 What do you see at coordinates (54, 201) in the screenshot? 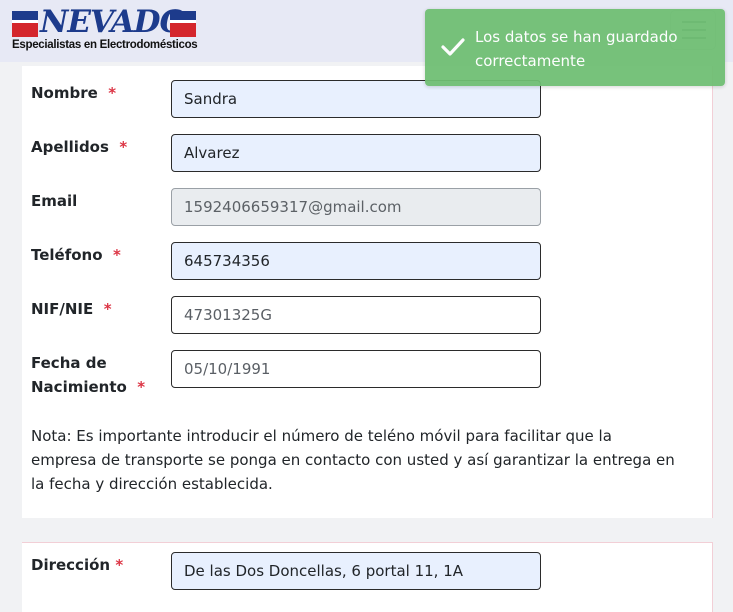
I see `email-label: Email` at bounding box center [54, 201].